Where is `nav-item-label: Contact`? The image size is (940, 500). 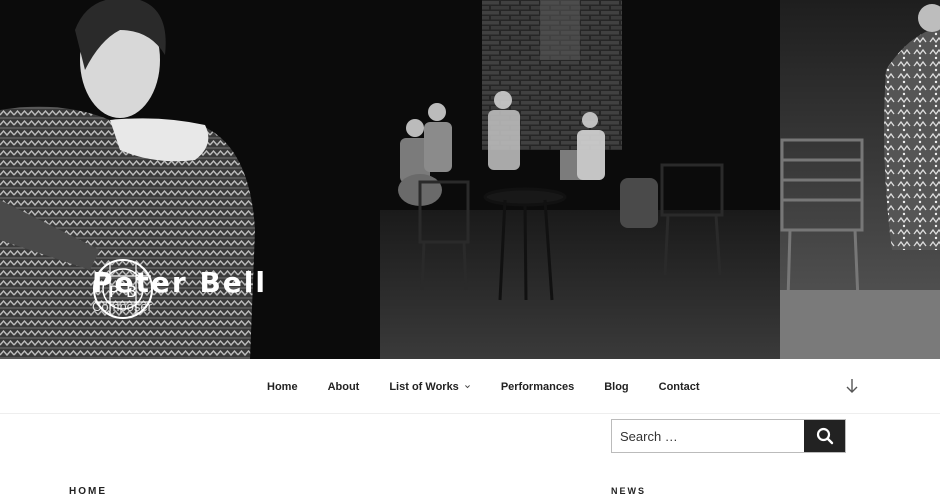
nav-item-label: Contact is located at coordinates (679, 386).